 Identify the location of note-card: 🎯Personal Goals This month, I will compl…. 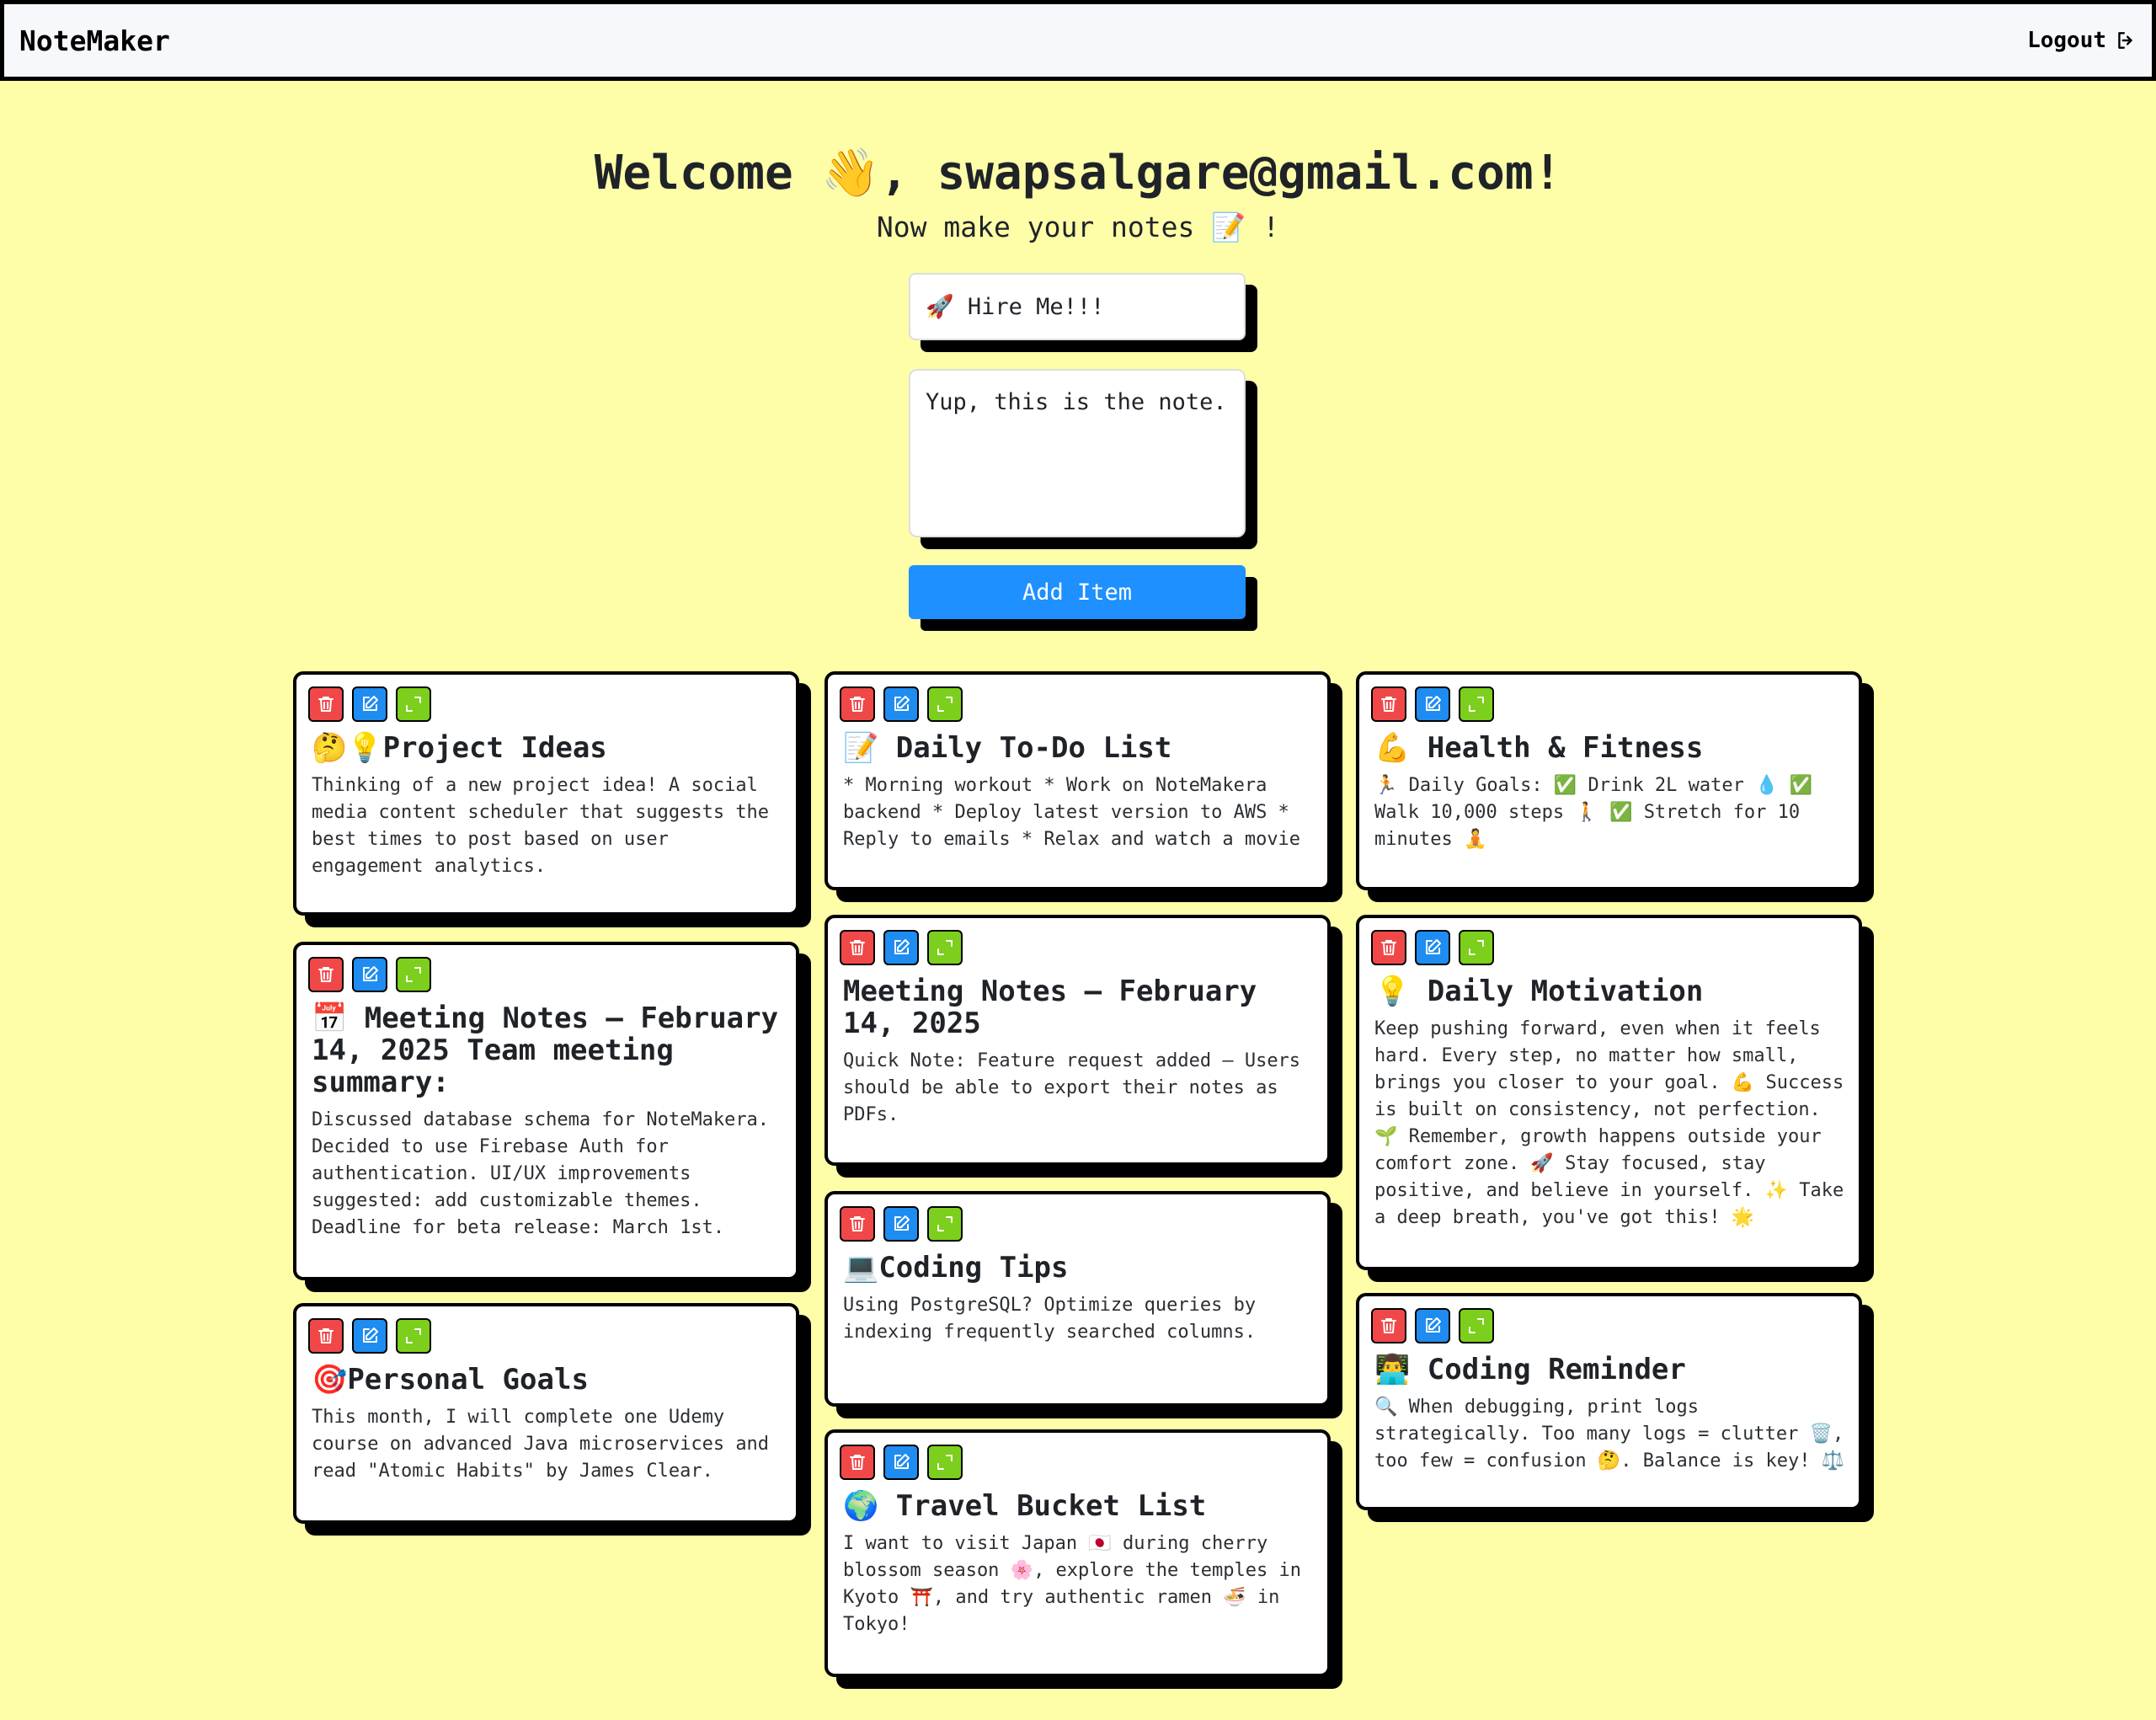
(546, 1413).